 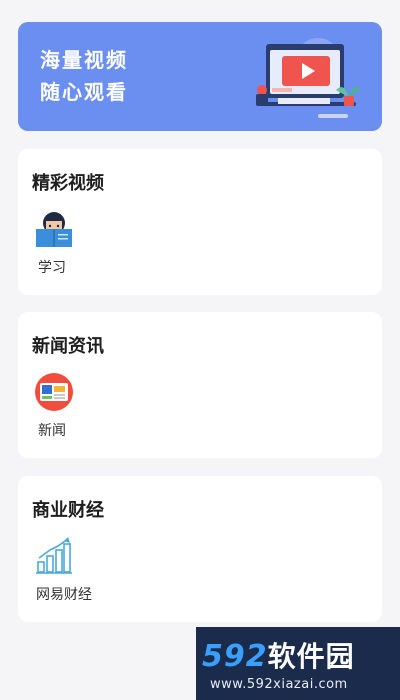 What do you see at coordinates (84, 76) in the screenshot?
I see `banner-slogan: 海量视频 随心观看` at bounding box center [84, 76].